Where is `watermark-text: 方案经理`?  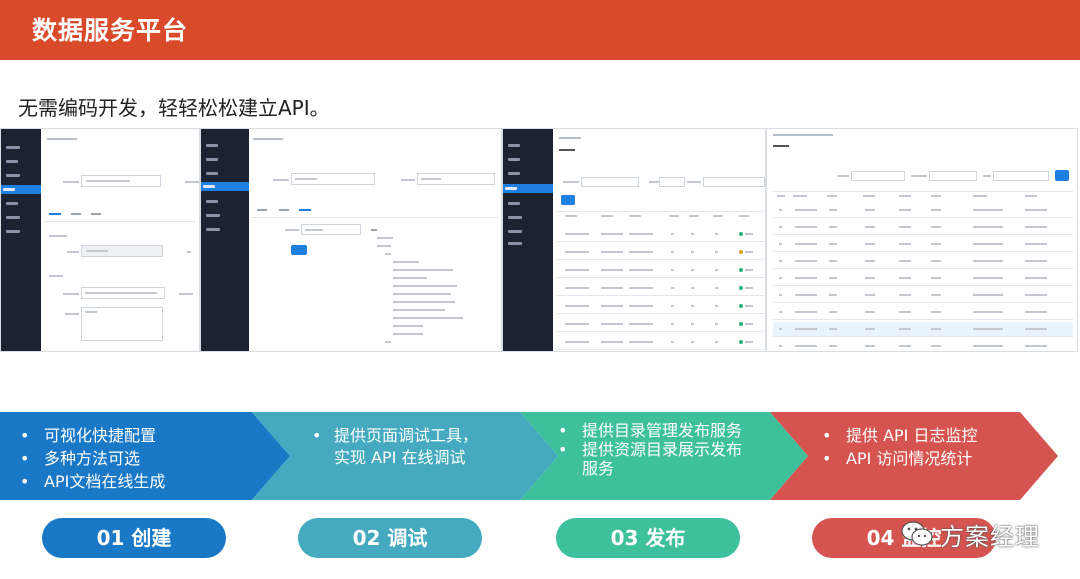 watermark-text: 方案经理 is located at coordinates (990, 536).